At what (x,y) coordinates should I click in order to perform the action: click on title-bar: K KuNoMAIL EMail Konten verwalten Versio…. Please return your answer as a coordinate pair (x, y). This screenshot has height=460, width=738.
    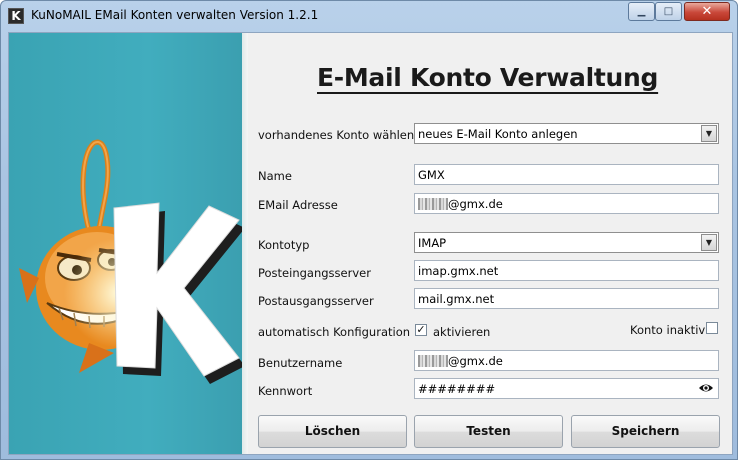
    Looking at the image, I should click on (369, 16).